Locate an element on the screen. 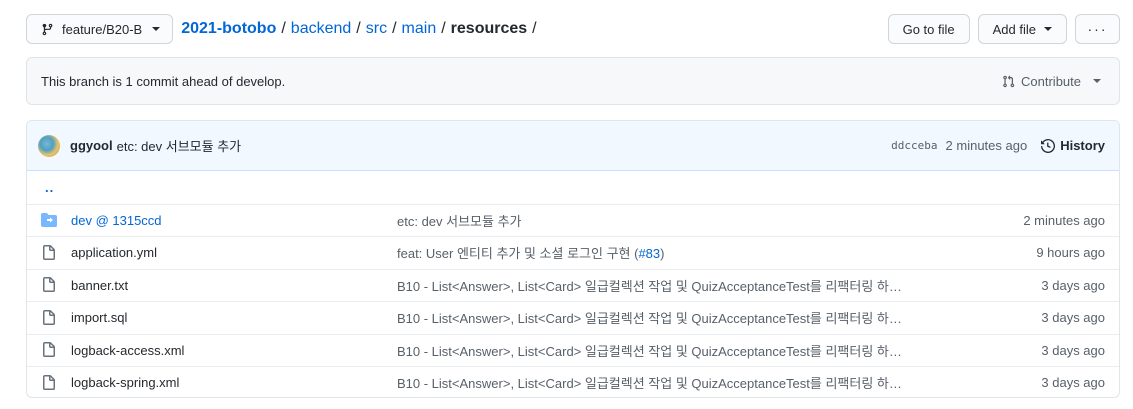  commit-age: 2 minutes ago is located at coordinates (986, 145).